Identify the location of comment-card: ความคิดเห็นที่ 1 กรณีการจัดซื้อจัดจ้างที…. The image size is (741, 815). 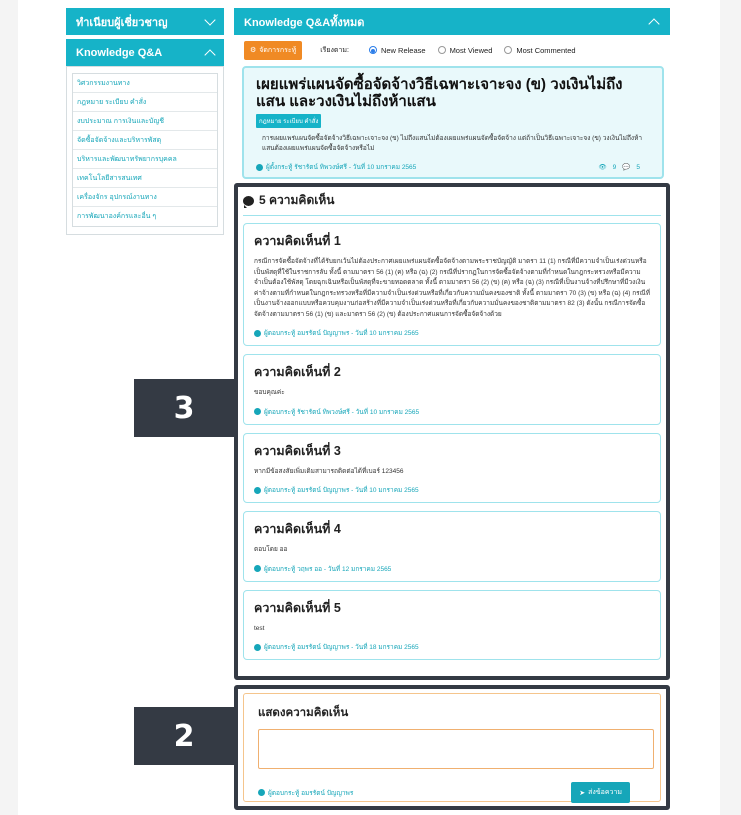
(452, 284).